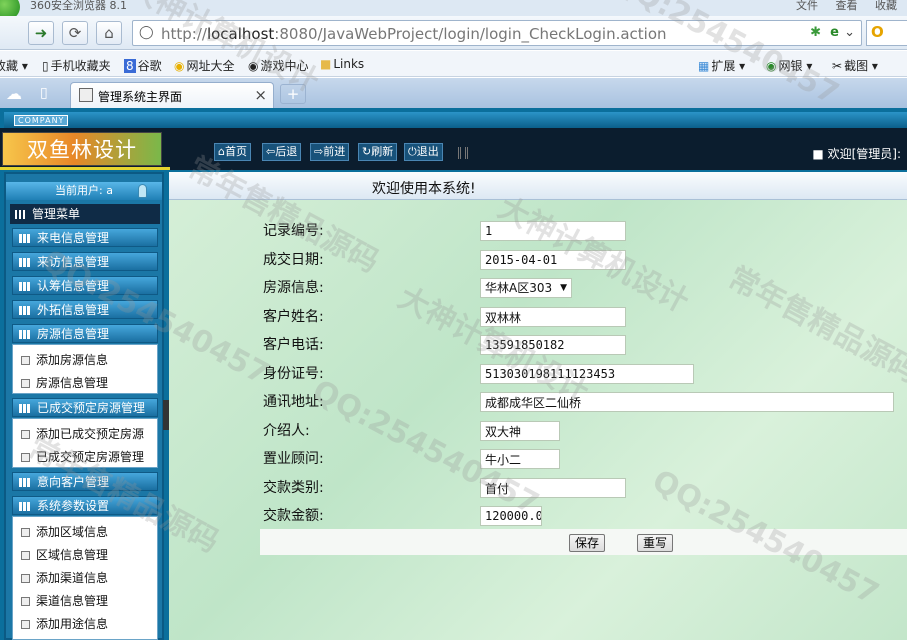 Image resolution: width=907 pixels, height=640 pixels. What do you see at coordinates (771, 66) in the screenshot?
I see `ebank-icon: ◉` at bounding box center [771, 66].